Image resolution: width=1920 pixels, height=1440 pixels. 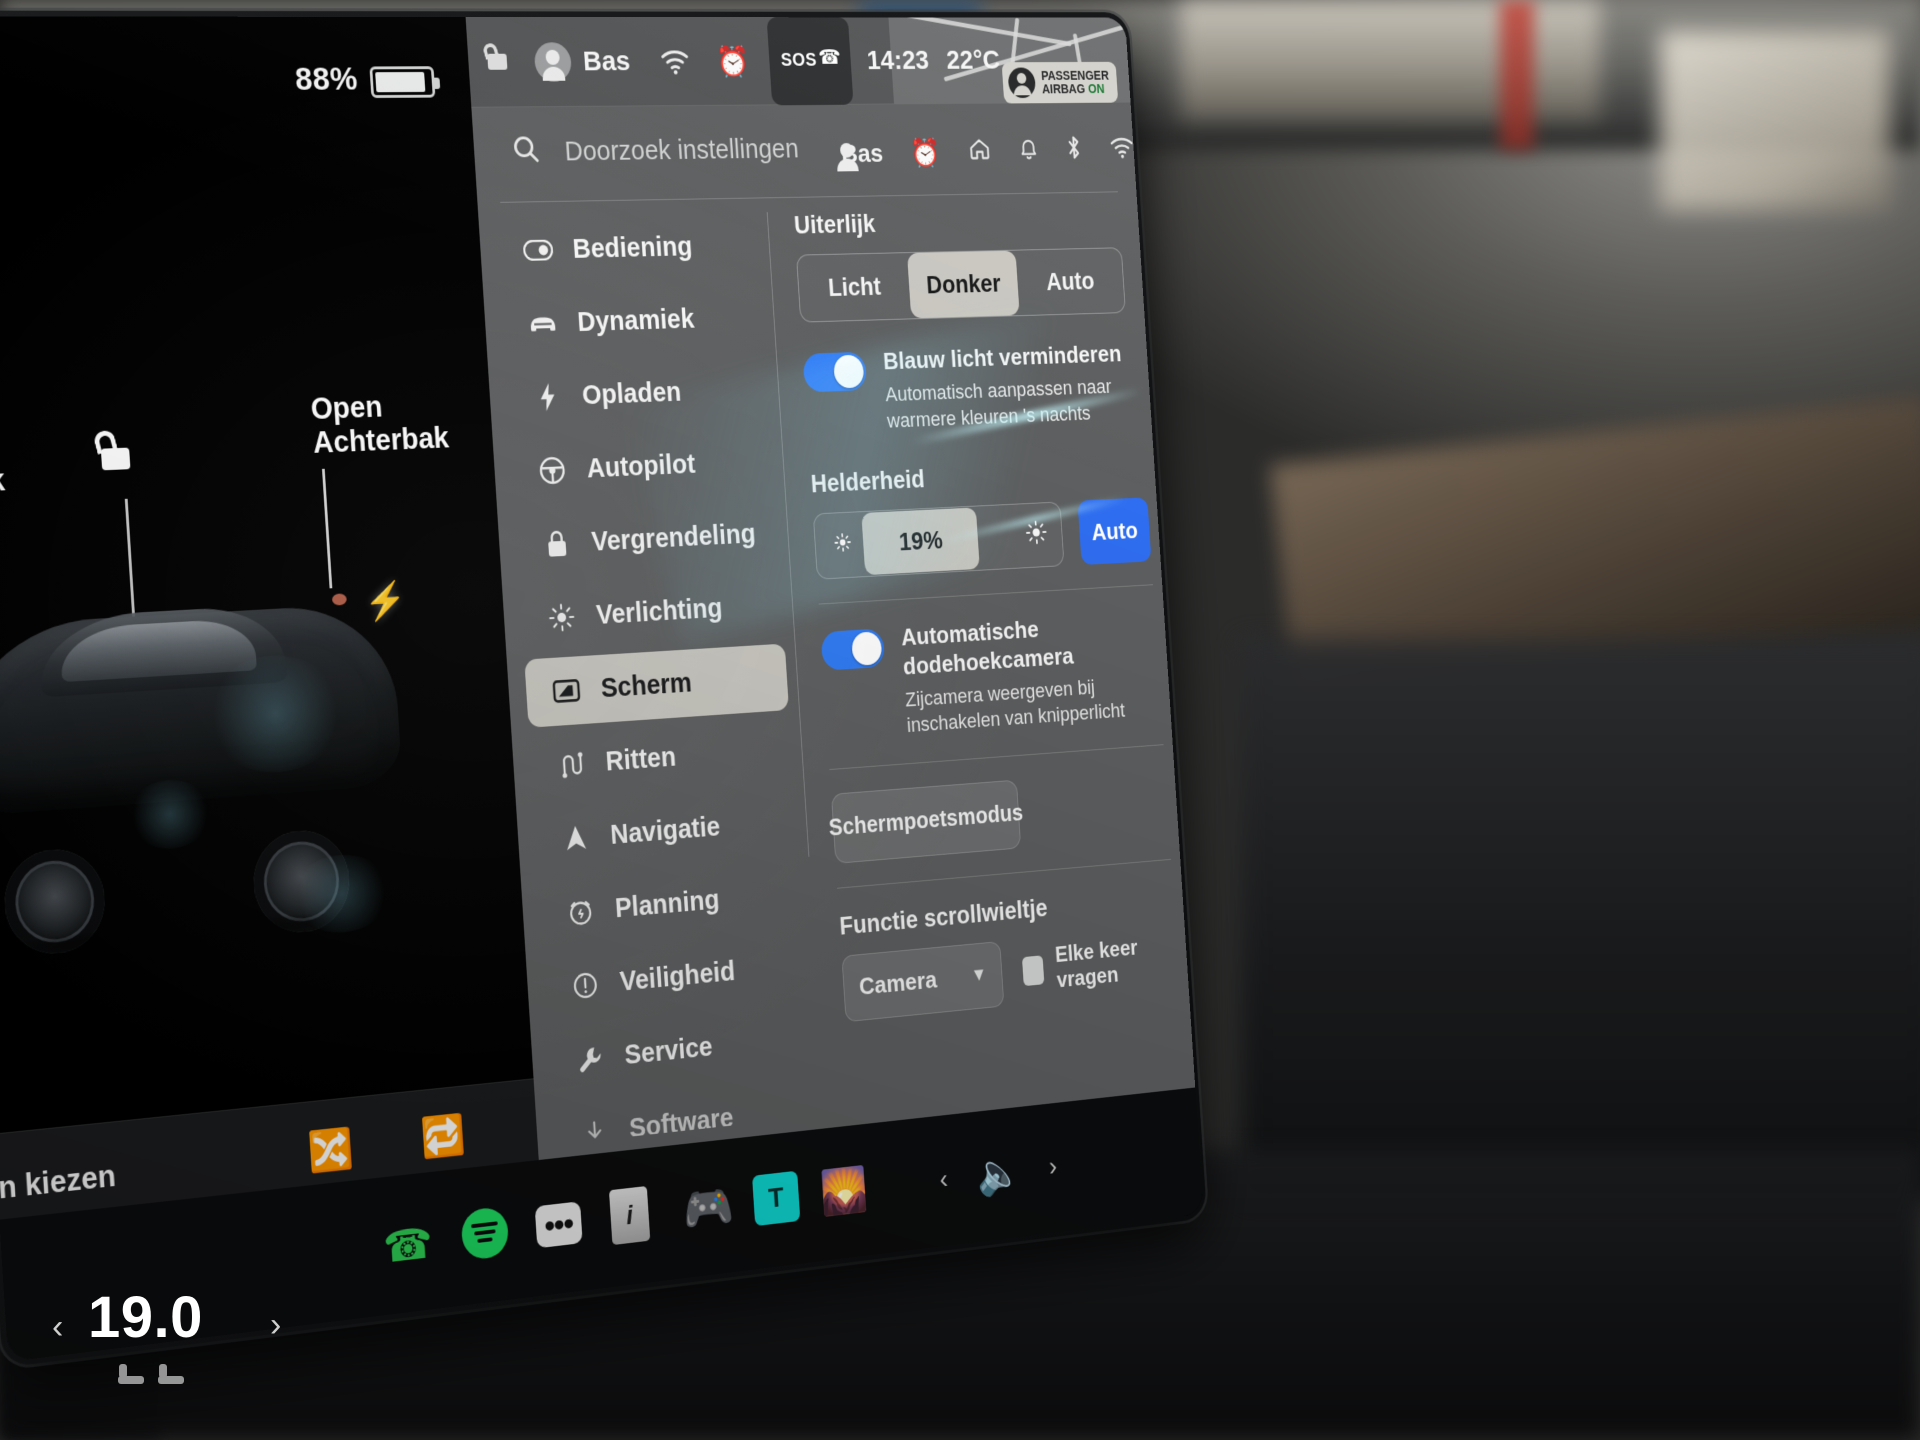 What do you see at coordinates (330, 1150) in the screenshot?
I see `shuffle-icon: 🔀` at bounding box center [330, 1150].